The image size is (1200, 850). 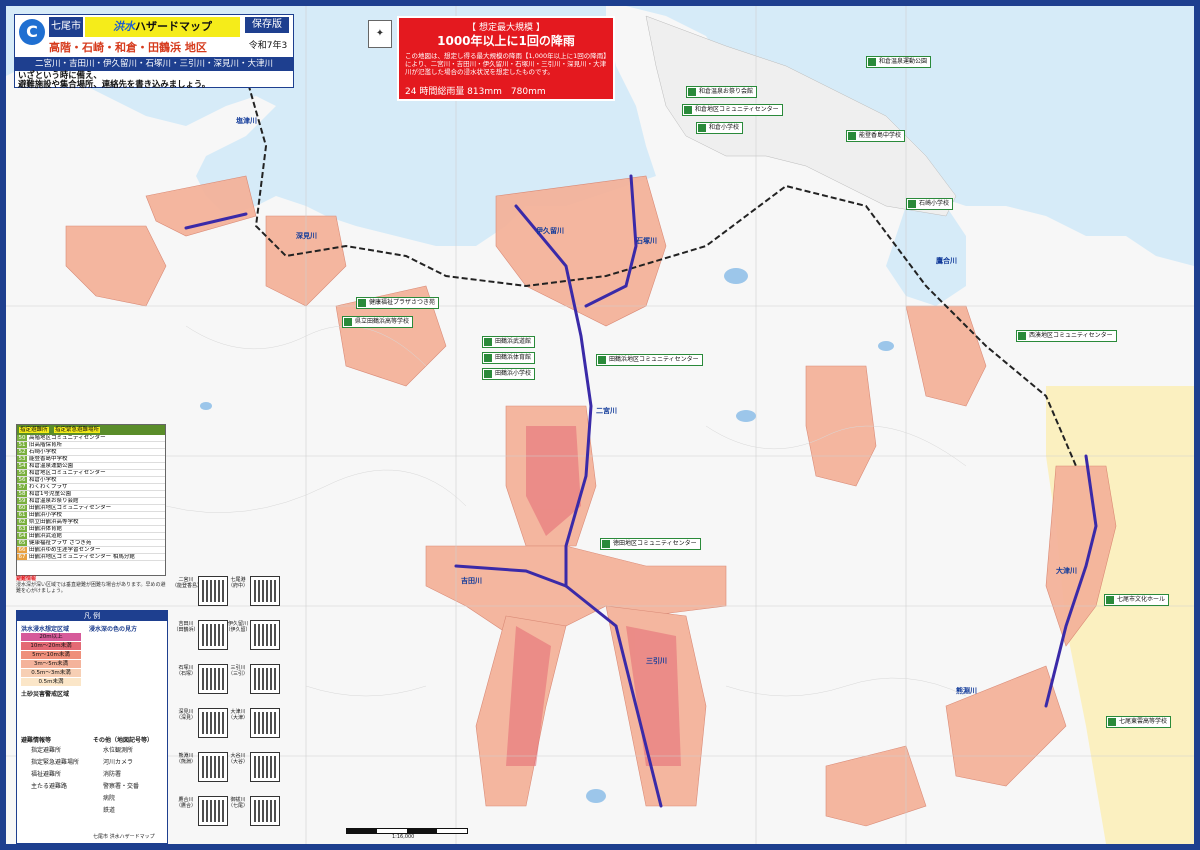 I want to click on table-row: 61 田鶴浜小学校, so click(x=91, y=515).